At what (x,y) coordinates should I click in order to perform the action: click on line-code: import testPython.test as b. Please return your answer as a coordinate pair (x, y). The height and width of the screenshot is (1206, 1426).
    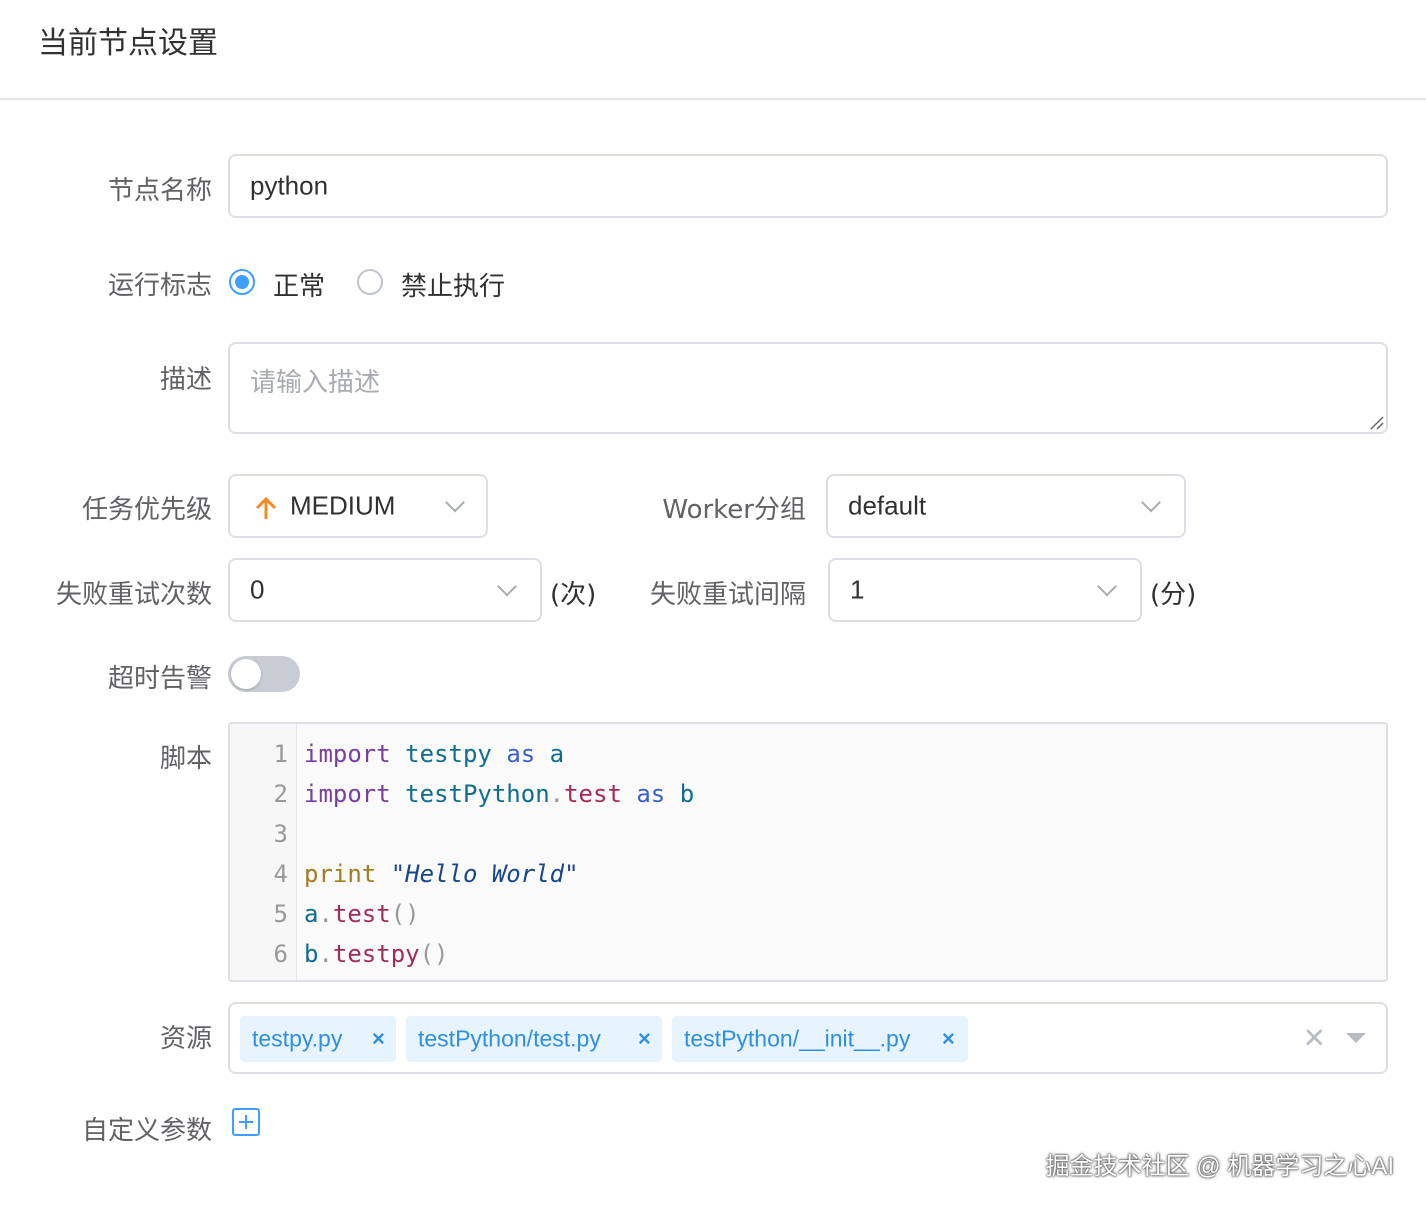
    Looking at the image, I should click on (499, 794).